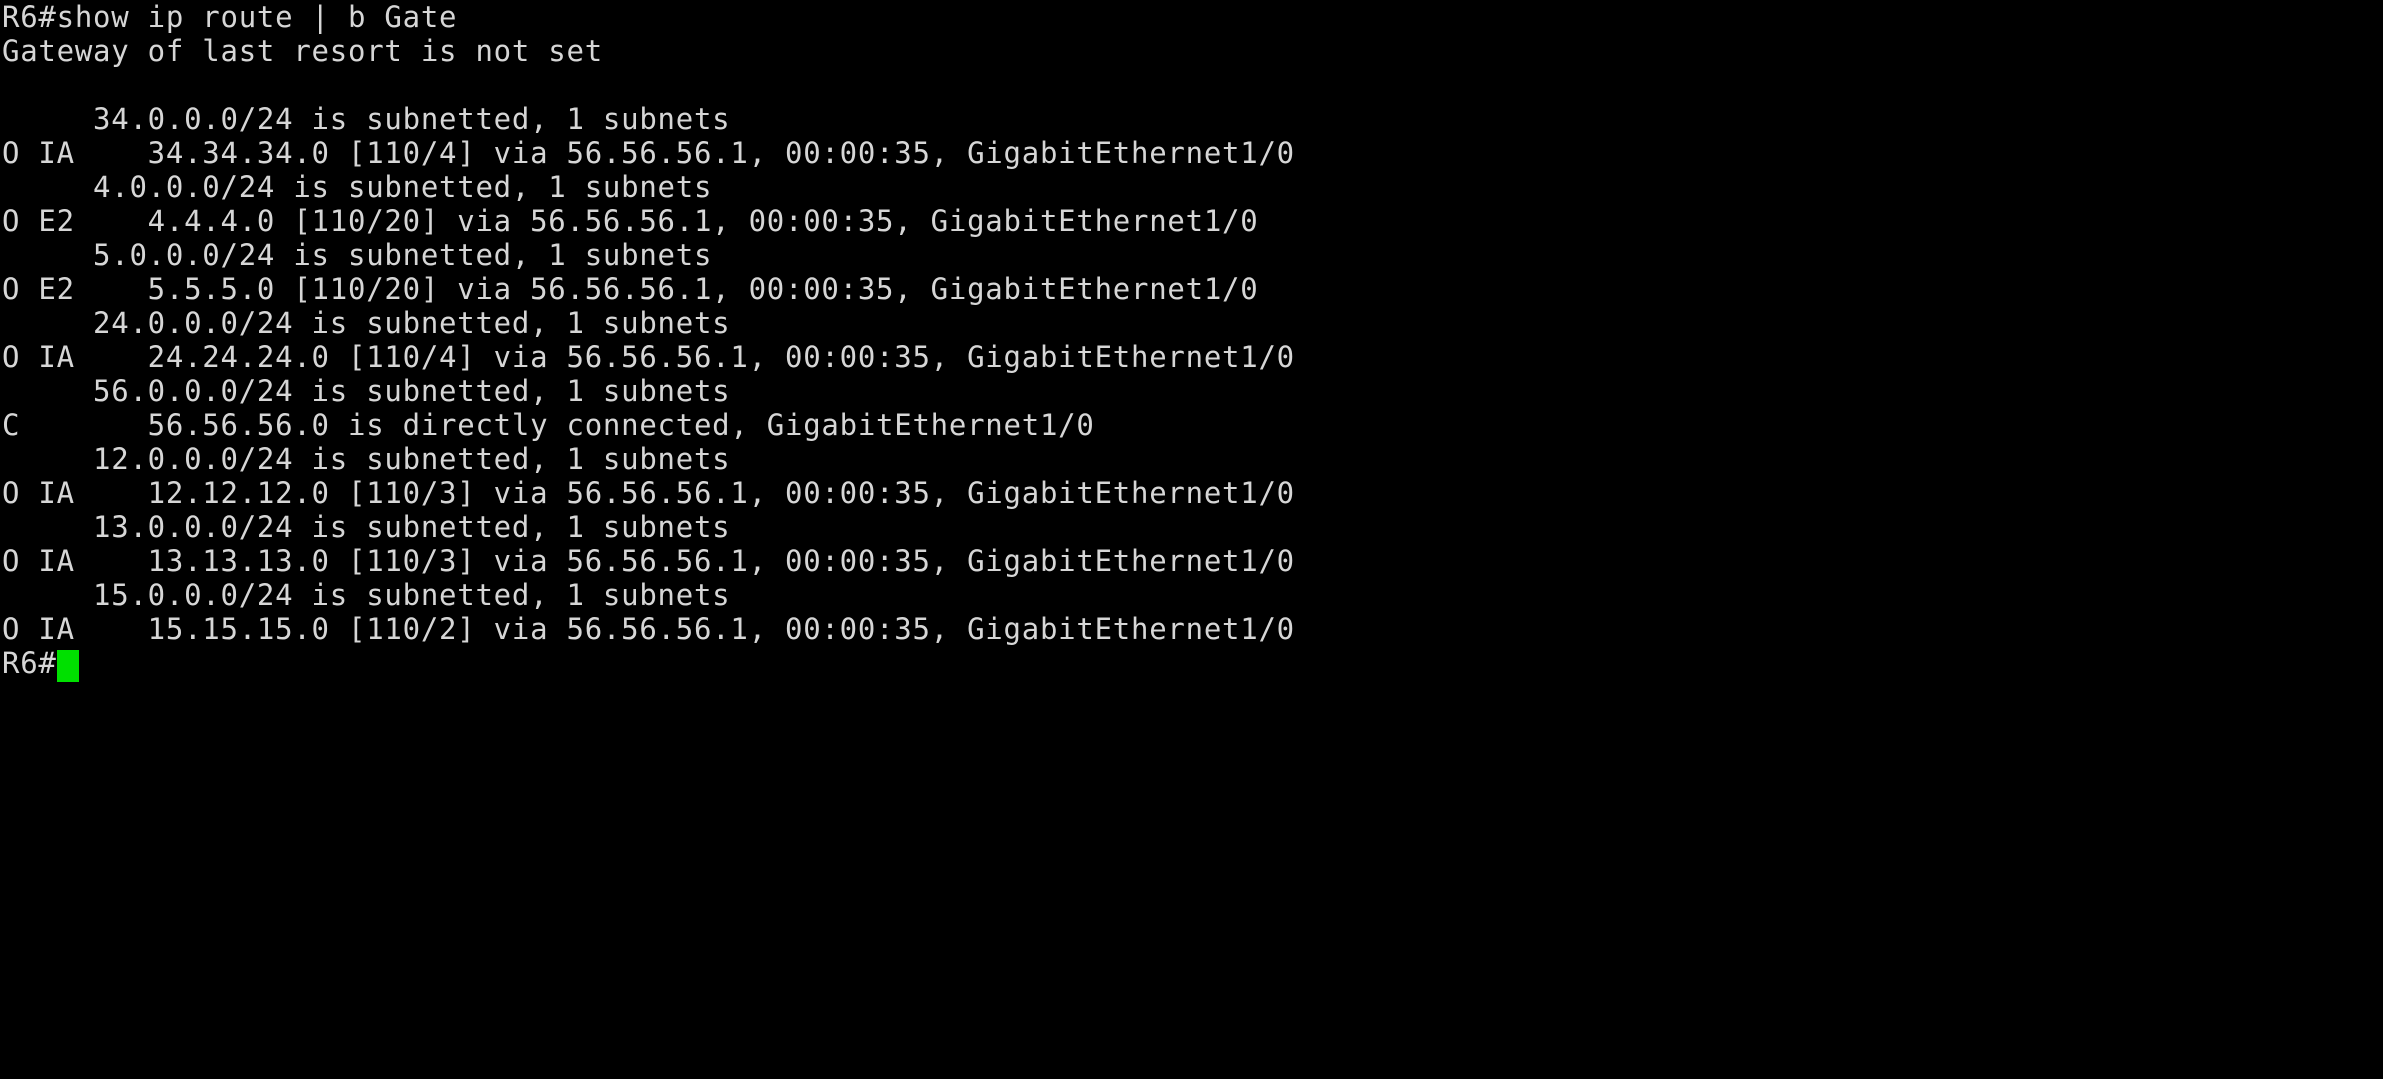 The width and height of the screenshot is (2383, 1079). Describe the element at coordinates (366, 527) in the screenshot. I see `subnet-header-13: 13.0.0.0/24 is subnetted, 1 subnets` at that location.